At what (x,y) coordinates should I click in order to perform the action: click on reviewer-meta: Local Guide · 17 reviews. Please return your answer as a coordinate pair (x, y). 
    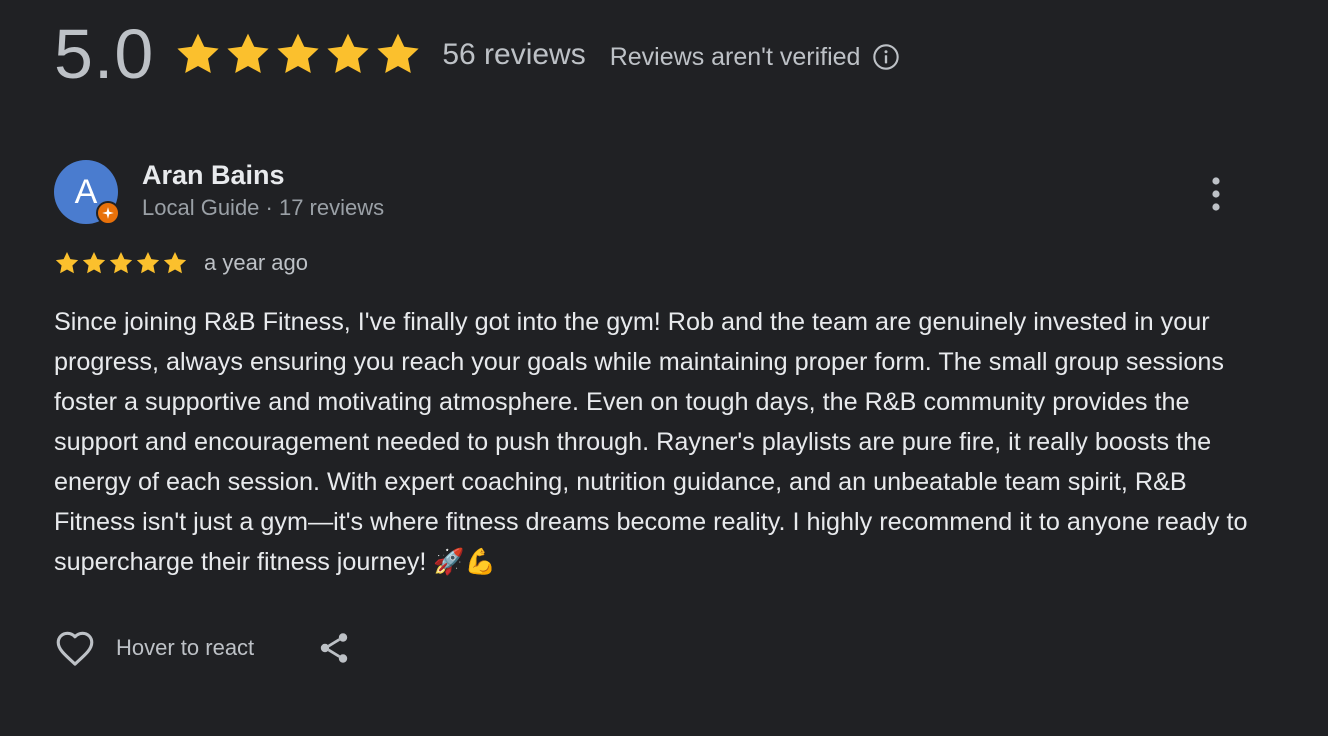
    Looking at the image, I should click on (263, 207).